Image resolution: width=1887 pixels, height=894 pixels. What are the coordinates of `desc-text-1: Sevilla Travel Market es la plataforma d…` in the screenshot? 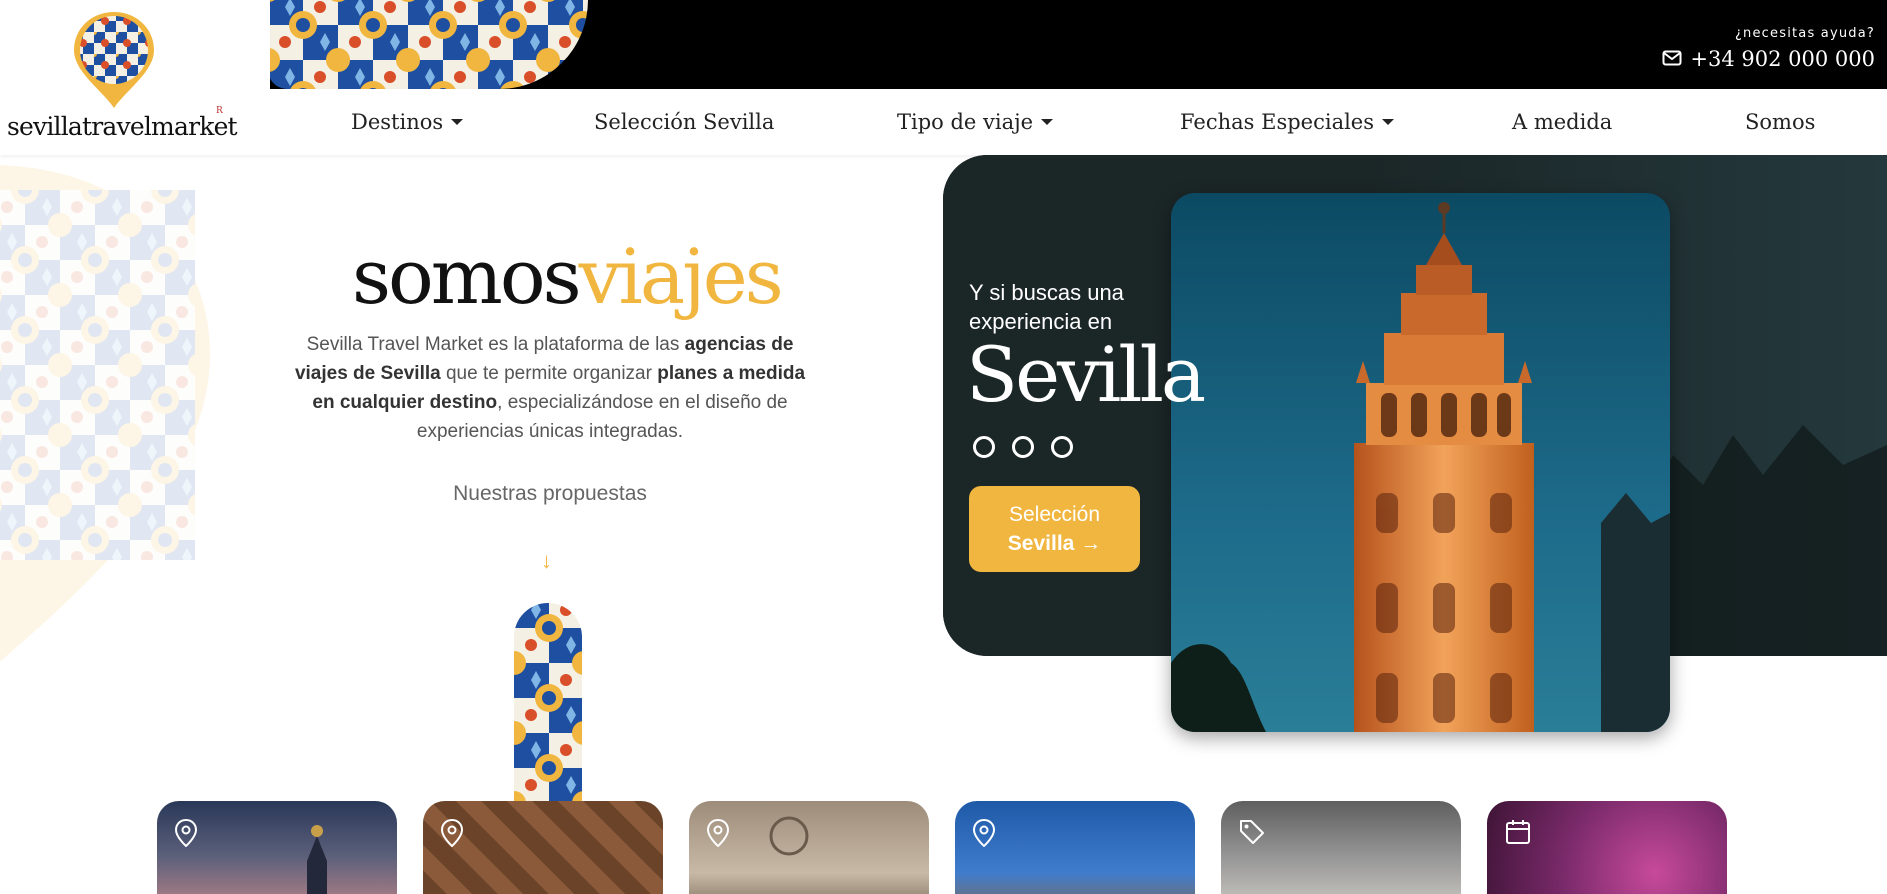 It's located at (495, 344).